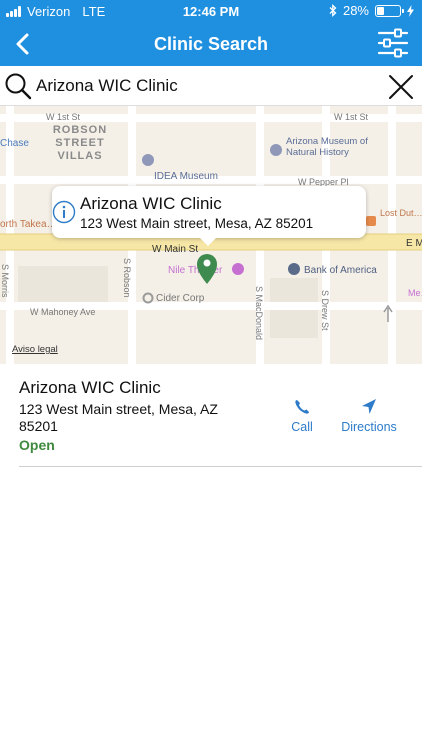 This screenshot has height=750, width=422. I want to click on divider, so click(220, 466).